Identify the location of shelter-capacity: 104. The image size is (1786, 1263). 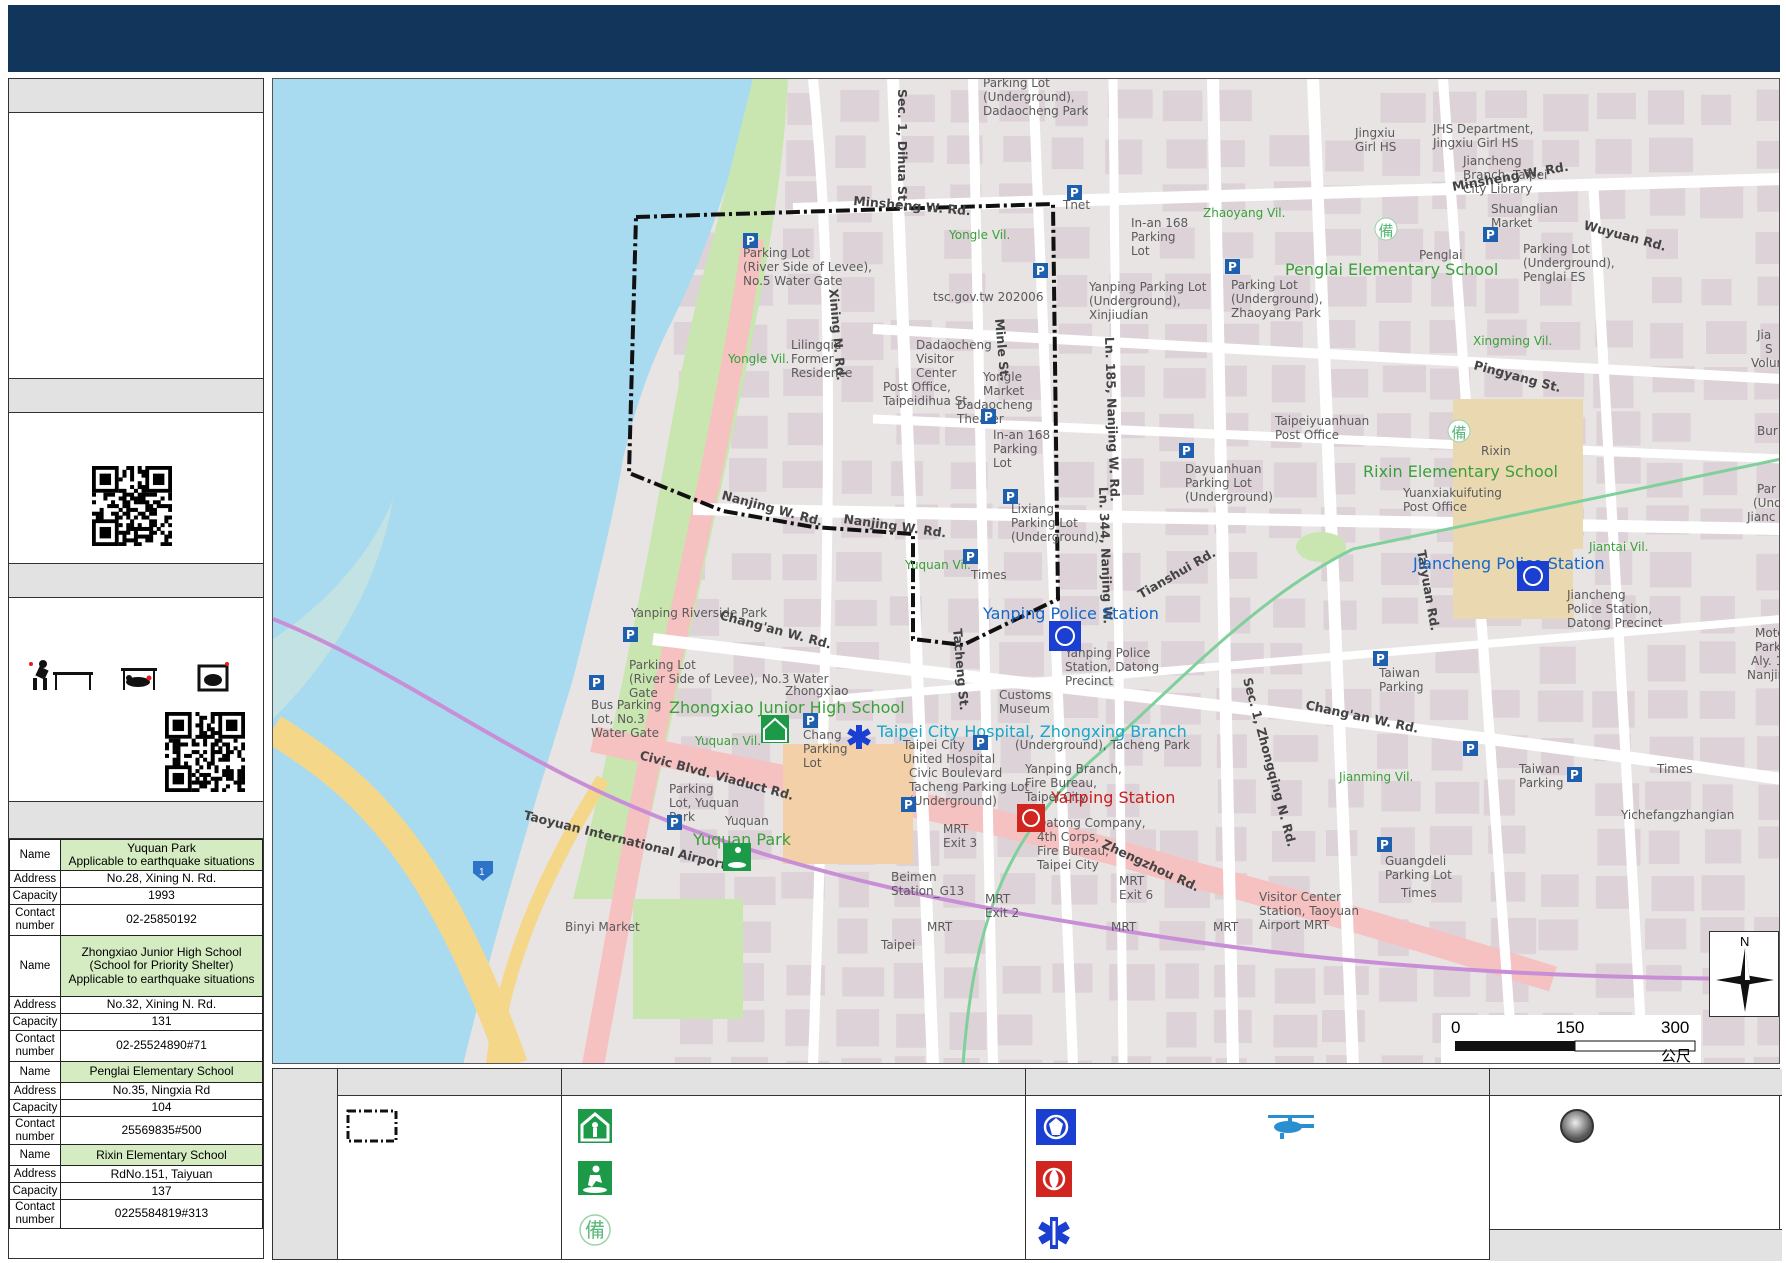
(161, 1108).